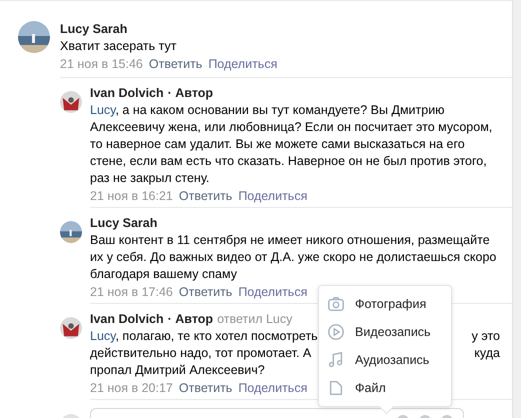  I want to click on comment-text: пропал Дмитрий Алексеевич?, so click(177, 370).